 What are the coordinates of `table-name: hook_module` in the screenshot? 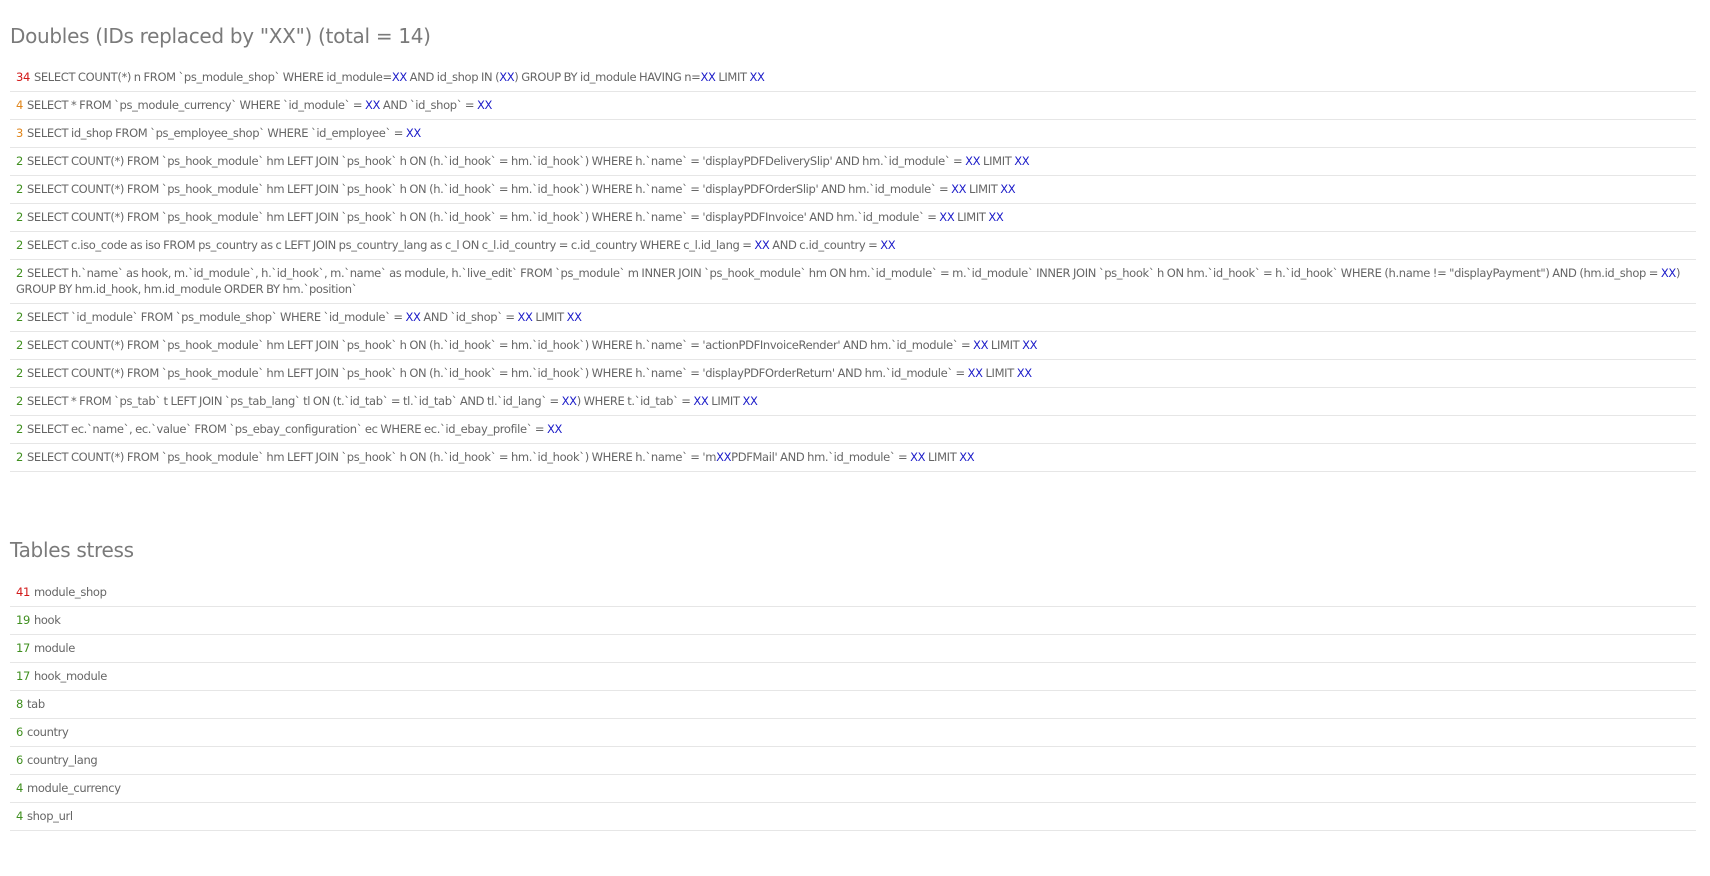 It's located at (70, 676).